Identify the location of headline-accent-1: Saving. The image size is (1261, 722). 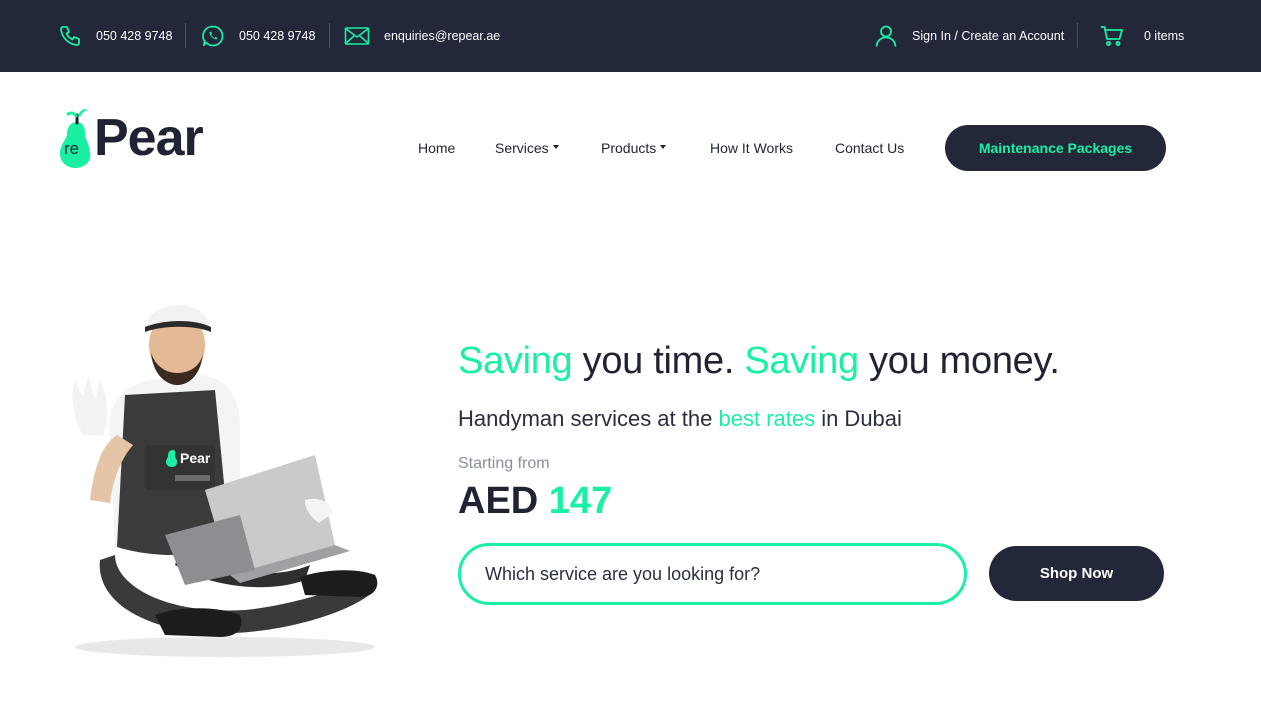
(515, 361).